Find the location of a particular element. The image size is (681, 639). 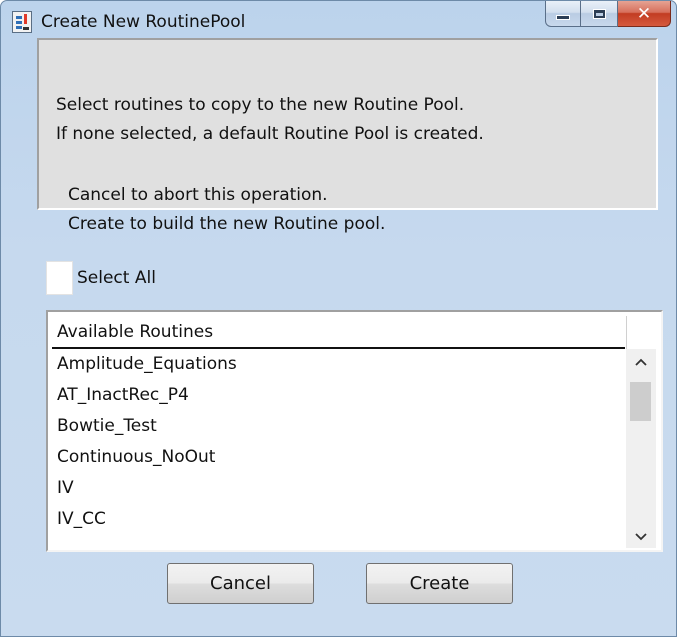

instruction-line-4: Create to build the new Routine pool. is located at coordinates (227, 224).